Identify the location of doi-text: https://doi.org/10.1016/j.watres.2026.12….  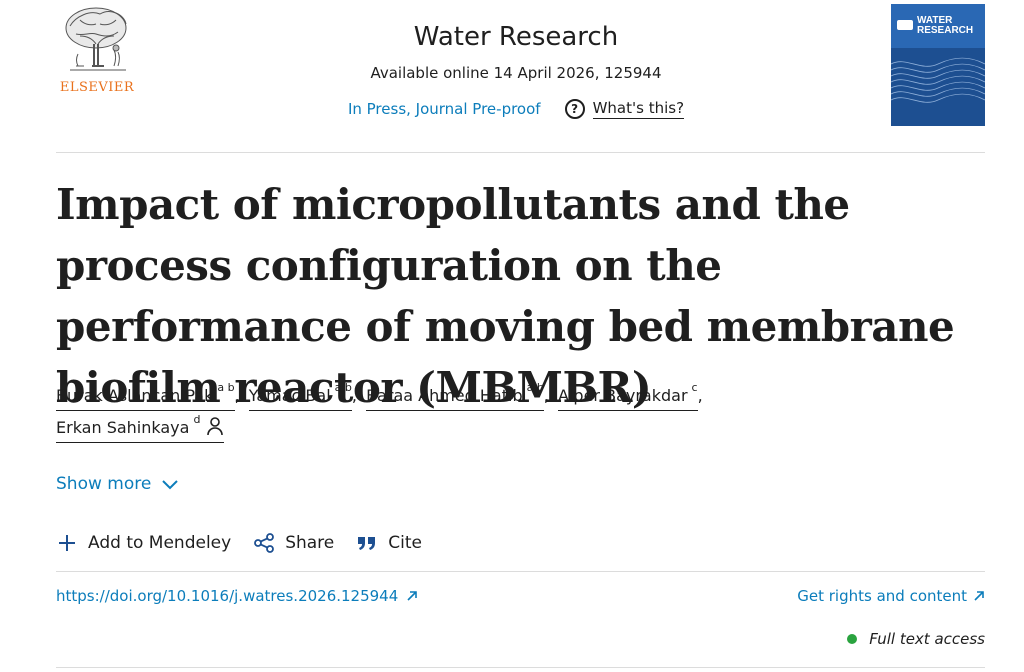
(227, 596).